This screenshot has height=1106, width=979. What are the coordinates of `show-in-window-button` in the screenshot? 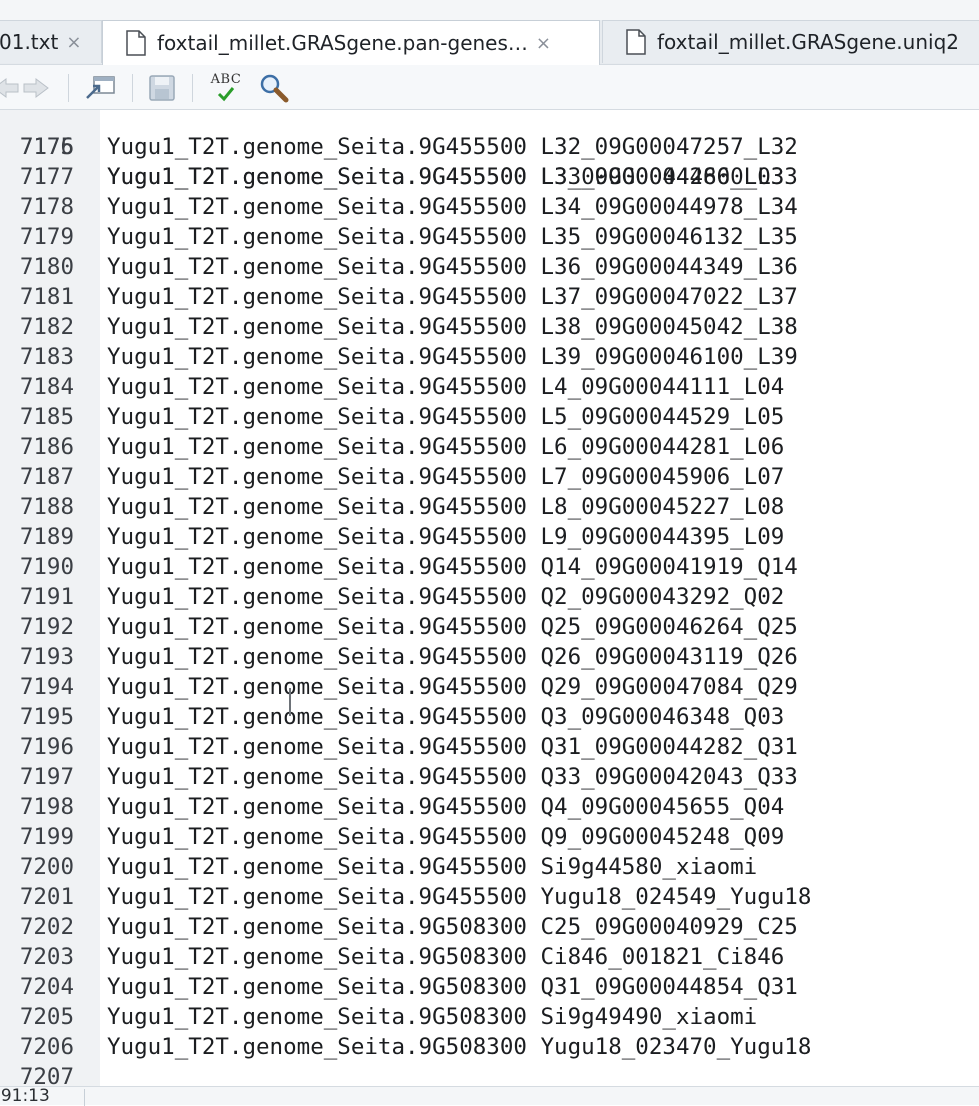 It's located at (100, 88).